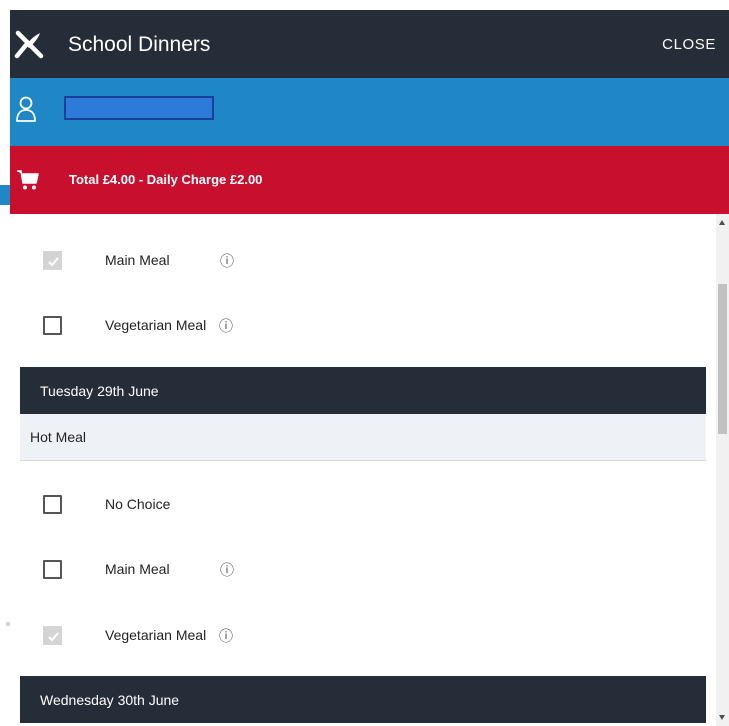 This screenshot has width=729, height=726. What do you see at coordinates (26, 109) in the screenshot?
I see `user-icon` at bounding box center [26, 109].